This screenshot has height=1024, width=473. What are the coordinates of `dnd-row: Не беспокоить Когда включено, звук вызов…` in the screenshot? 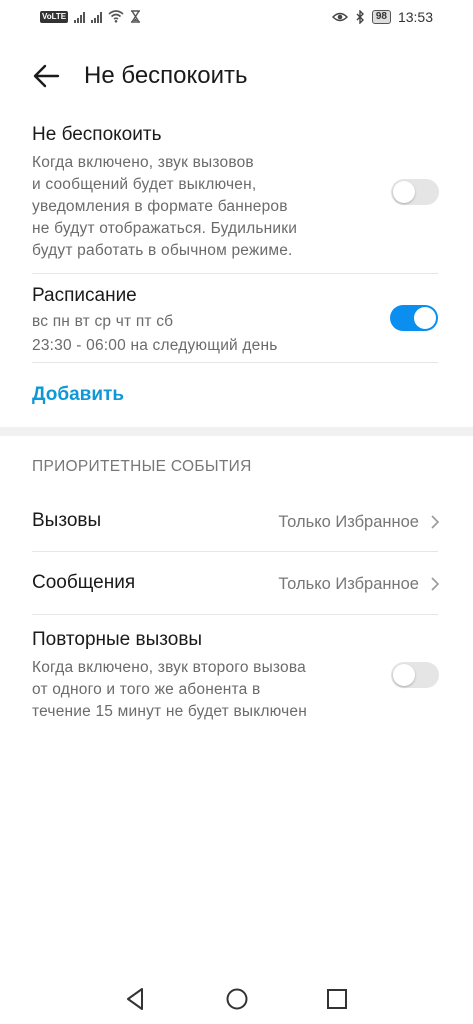 It's located at (235, 192).